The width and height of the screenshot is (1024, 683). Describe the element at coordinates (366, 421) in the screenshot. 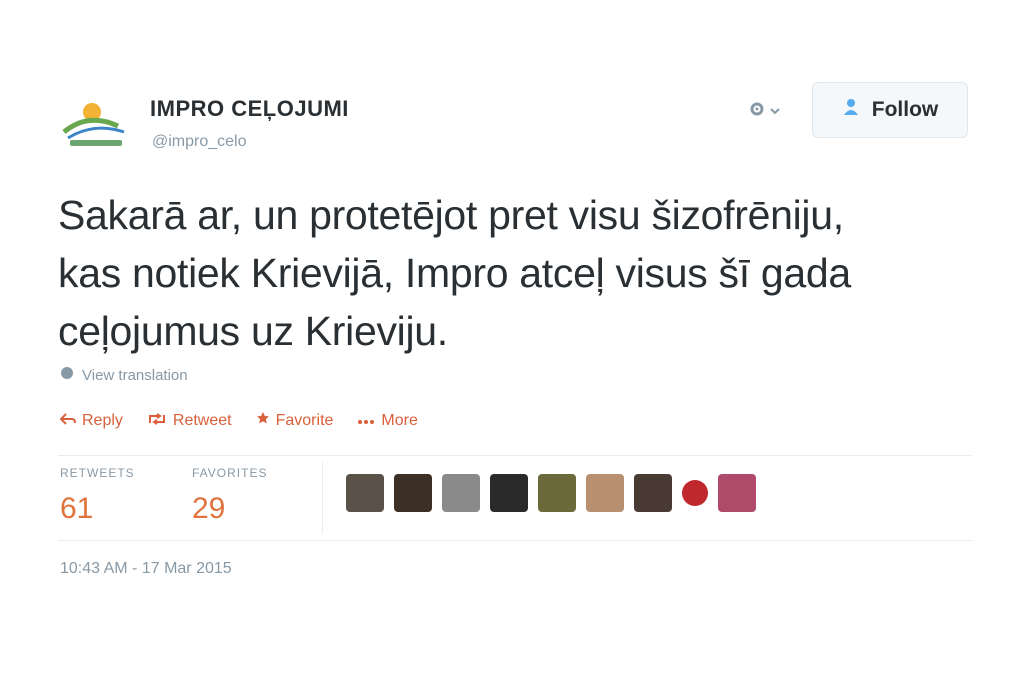

I see `ellipsis-icon` at that location.